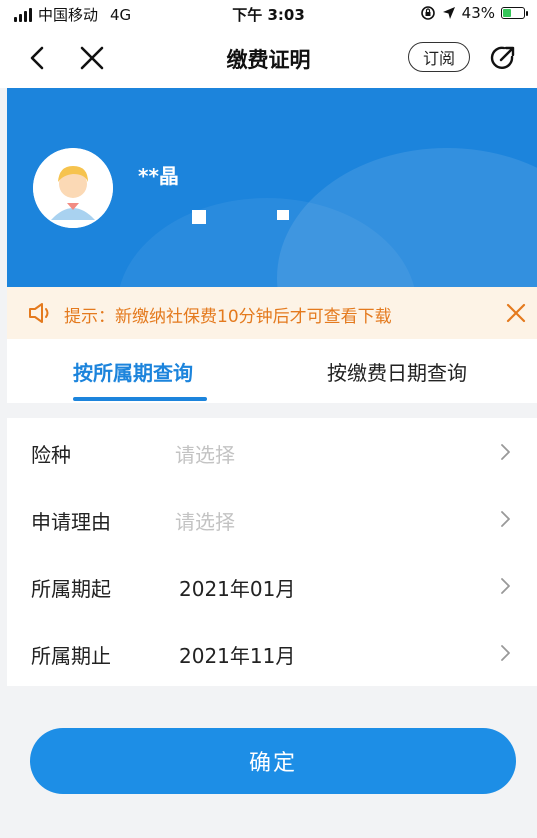 This screenshot has height=838, width=537. What do you see at coordinates (272, 451) in the screenshot?
I see `form-row-insurance-type: 险种 请选择` at bounding box center [272, 451].